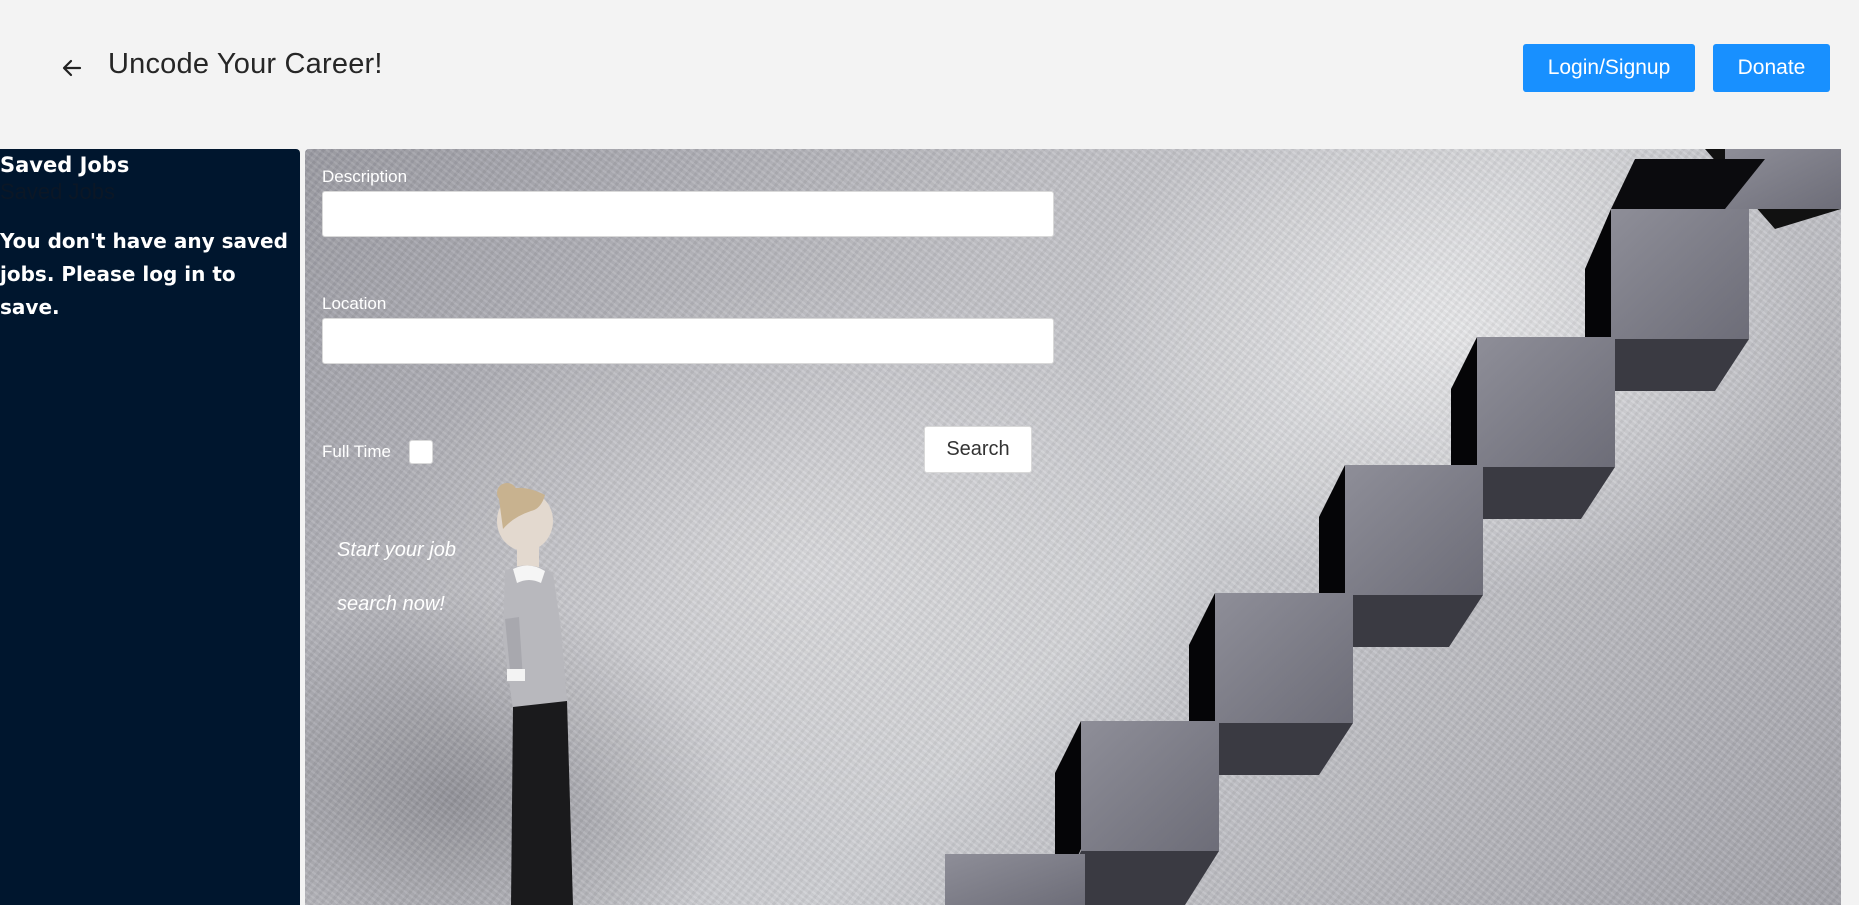 This screenshot has height=905, width=1859. What do you see at coordinates (688, 214) in the screenshot?
I see `description-input` at bounding box center [688, 214].